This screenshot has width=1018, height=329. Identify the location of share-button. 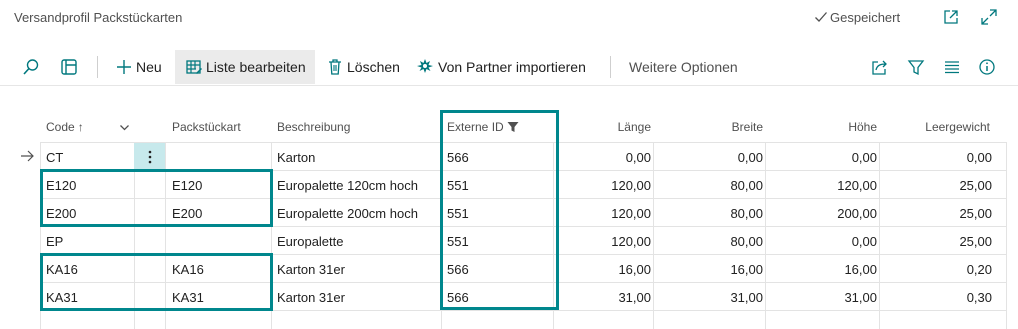
(880, 67).